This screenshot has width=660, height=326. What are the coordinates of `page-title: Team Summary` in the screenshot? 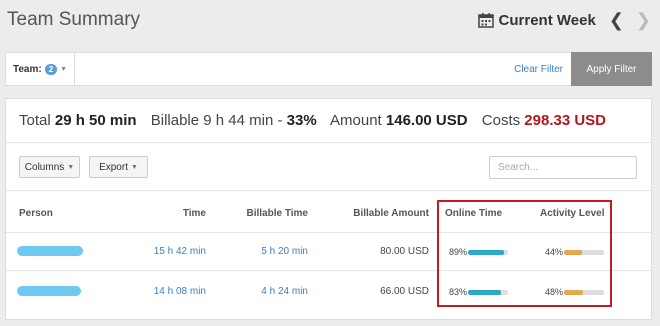 It's located at (74, 19).